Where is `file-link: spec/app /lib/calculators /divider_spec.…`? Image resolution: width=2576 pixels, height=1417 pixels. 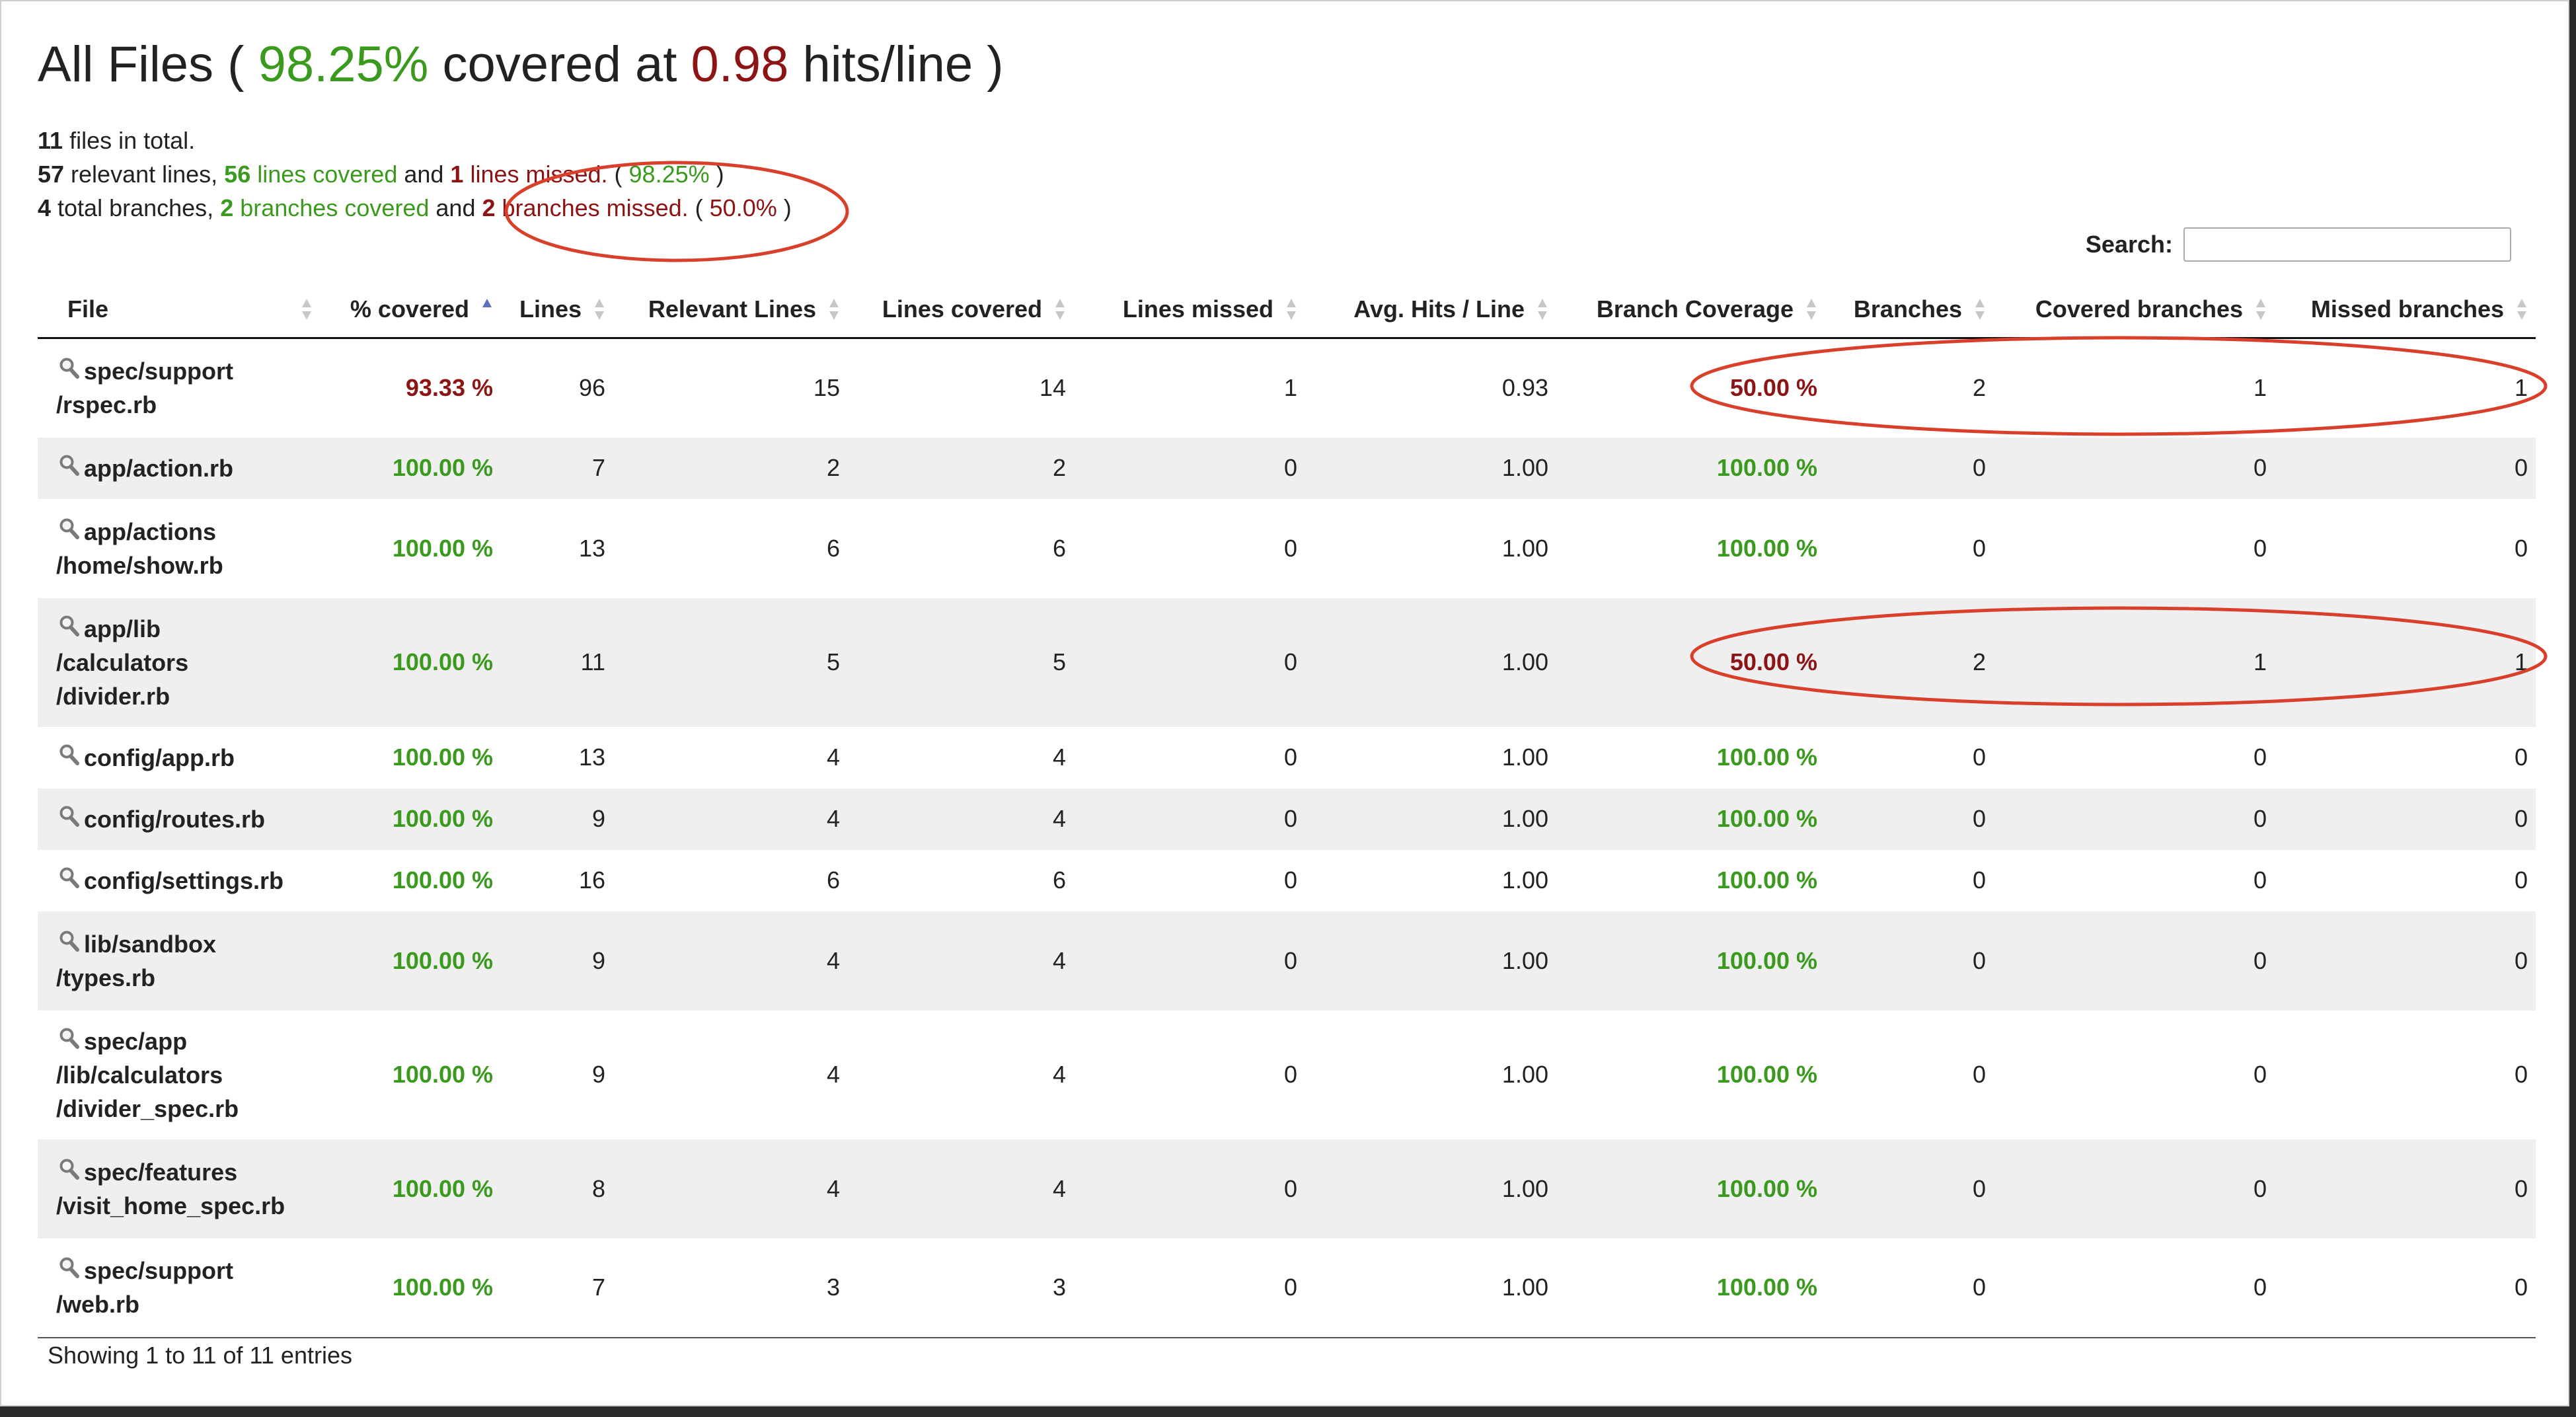 file-link: spec/app /lib/calculators /divider_spec.… is located at coordinates (147, 1075).